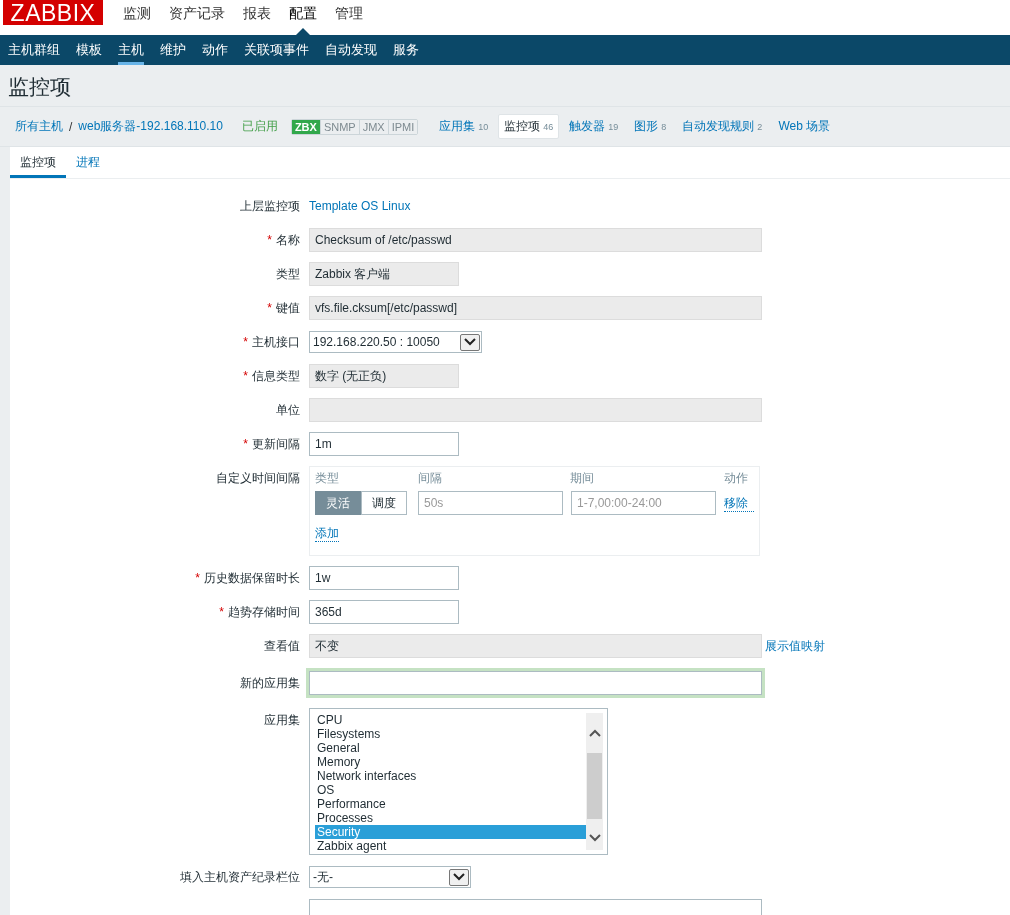 The width and height of the screenshot is (1010, 915). What do you see at coordinates (259, 126) in the screenshot?
I see `host-status: 已启用` at bounding box center [259, 126].